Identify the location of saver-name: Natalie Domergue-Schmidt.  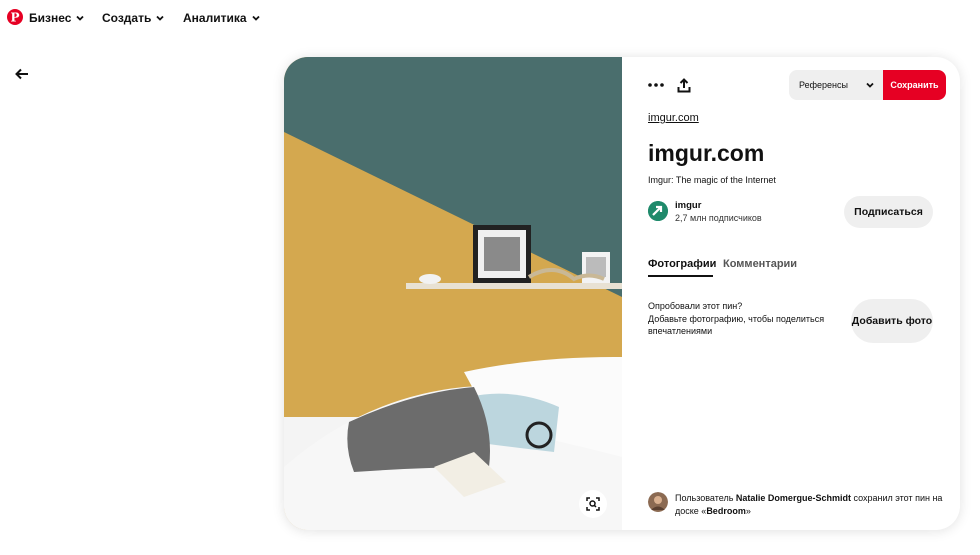
(793, 498).